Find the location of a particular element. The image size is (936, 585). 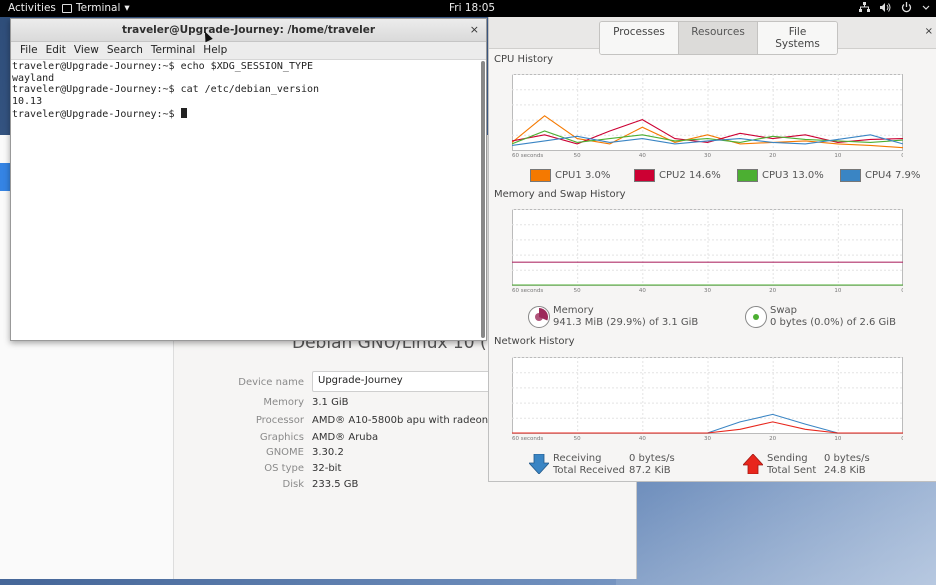

tab-resources: Resources is located at coordinates (718, 38).